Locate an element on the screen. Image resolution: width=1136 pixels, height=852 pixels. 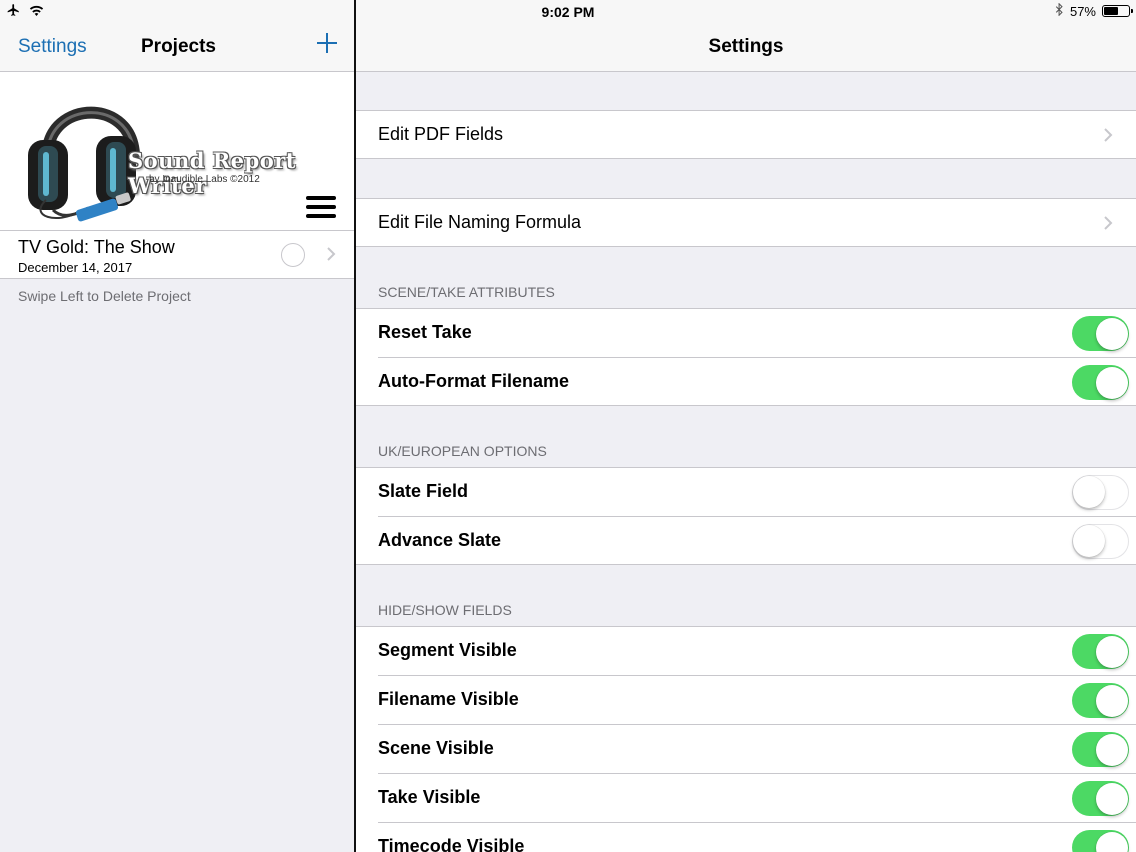
filename-visible-label: Filename Visible is located at coordinates (448, 699).